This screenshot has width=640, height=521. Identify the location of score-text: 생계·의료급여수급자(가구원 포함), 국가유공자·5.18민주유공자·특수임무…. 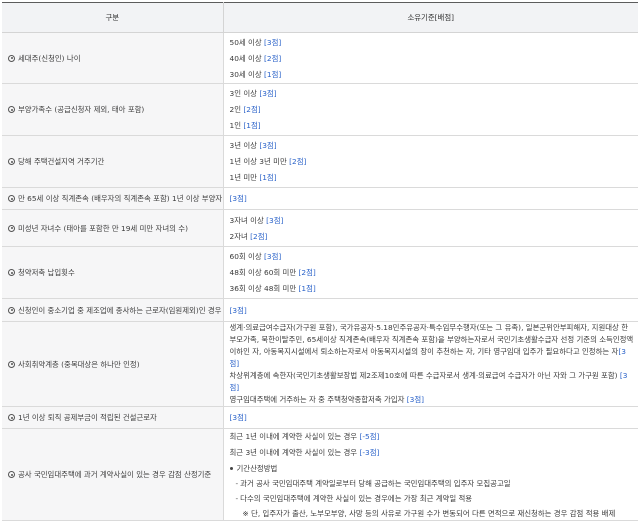
(431, 339).